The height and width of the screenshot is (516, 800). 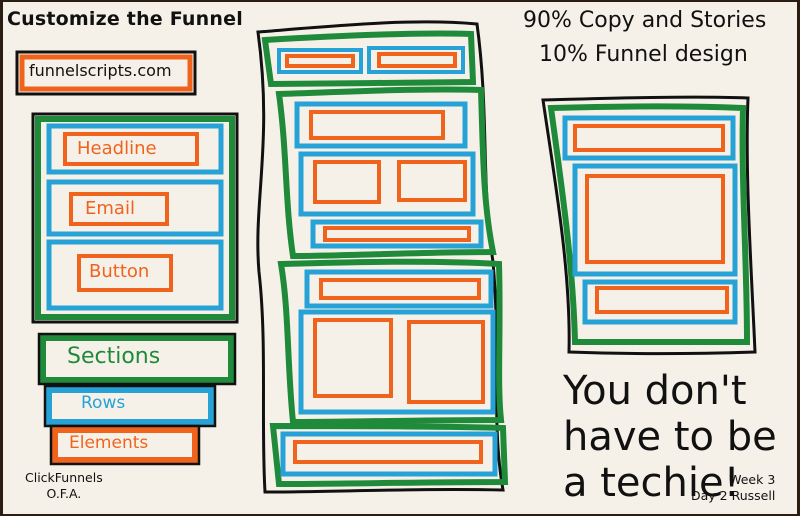 What do you see at coordinates (388, 452) in the screenshot?
I see `funnel-footer-element` at bounding box center [388, 452].